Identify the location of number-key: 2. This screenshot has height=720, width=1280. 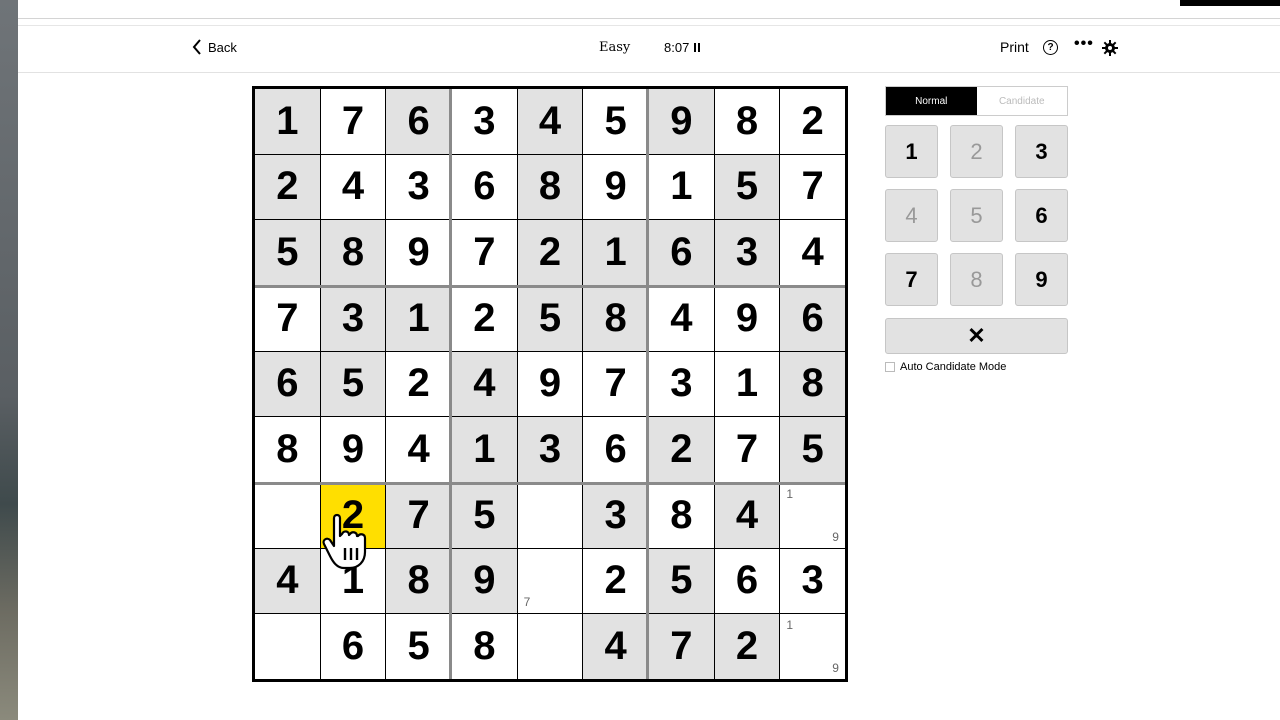
(976, 151).